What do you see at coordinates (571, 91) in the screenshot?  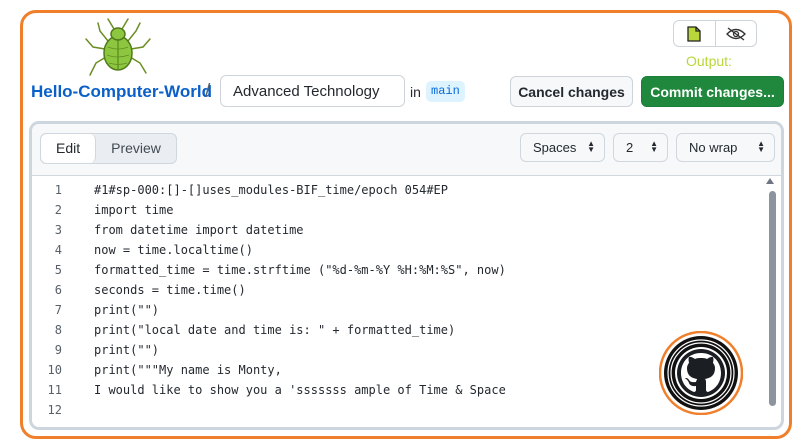 I see `cancel-changes-button: Cancel changes` at bounding box center [571, 91].